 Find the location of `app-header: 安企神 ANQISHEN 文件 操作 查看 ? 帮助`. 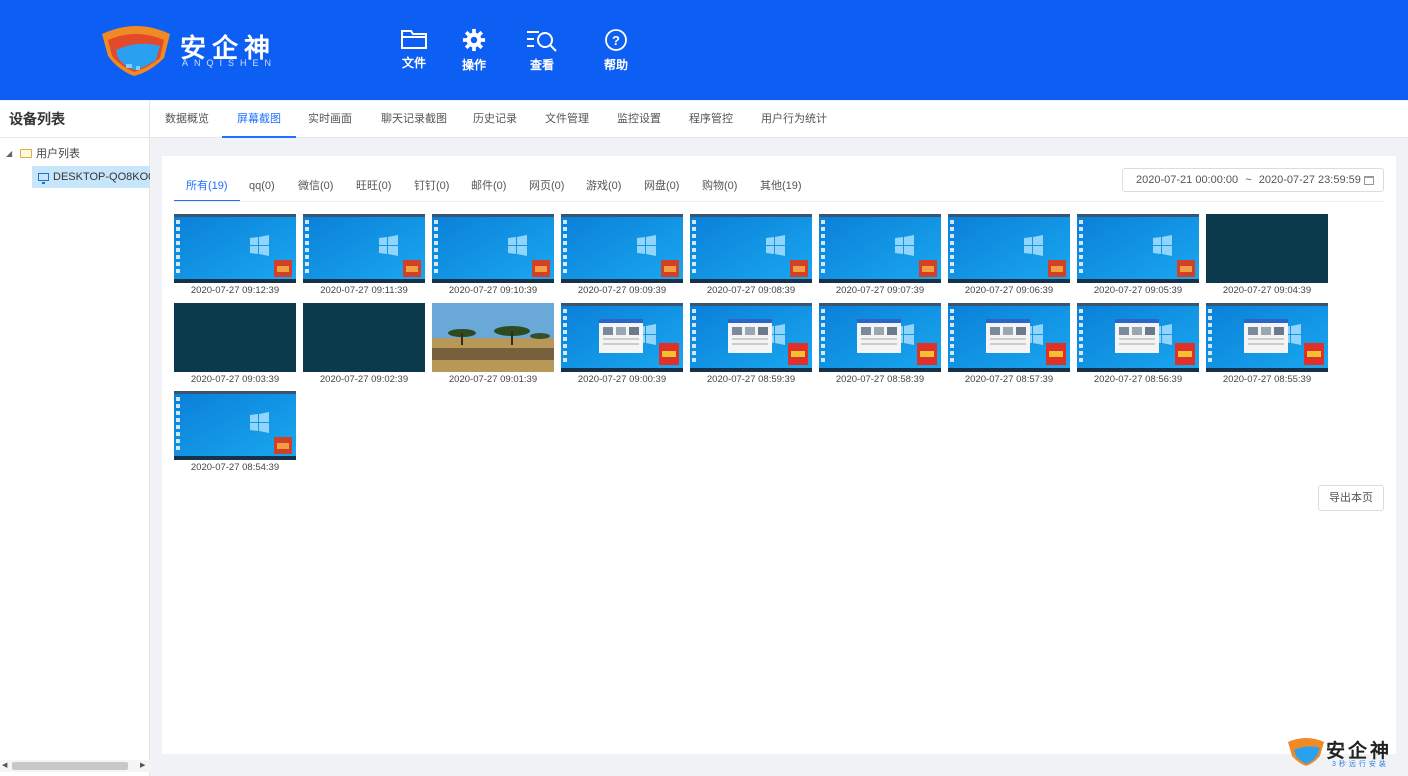

app-header: 安企神 ANQISHEN 文件 操作 查看 ? 帮助 is located at coordinates (704, 50).